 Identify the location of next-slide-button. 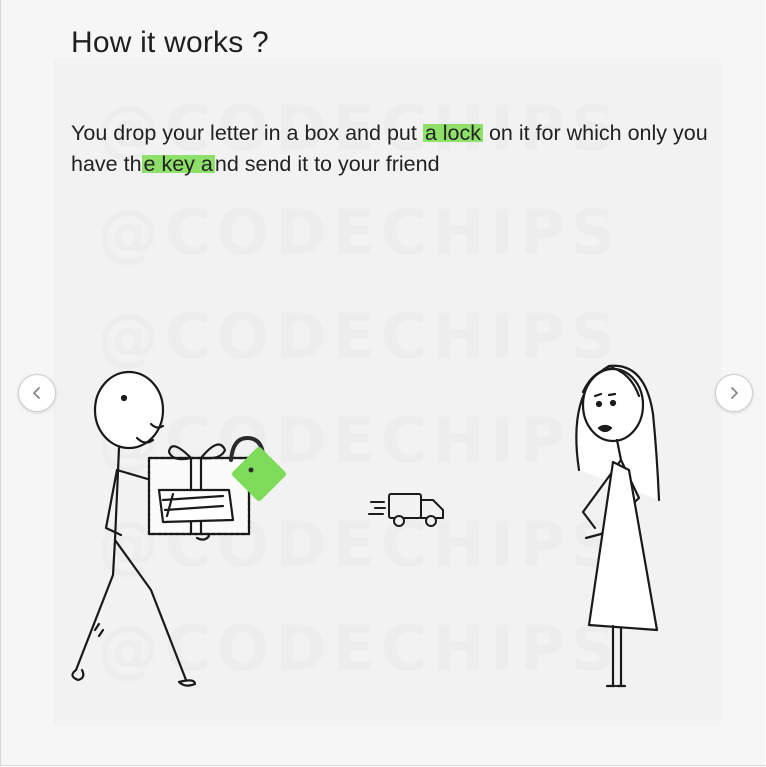
(734, 393).